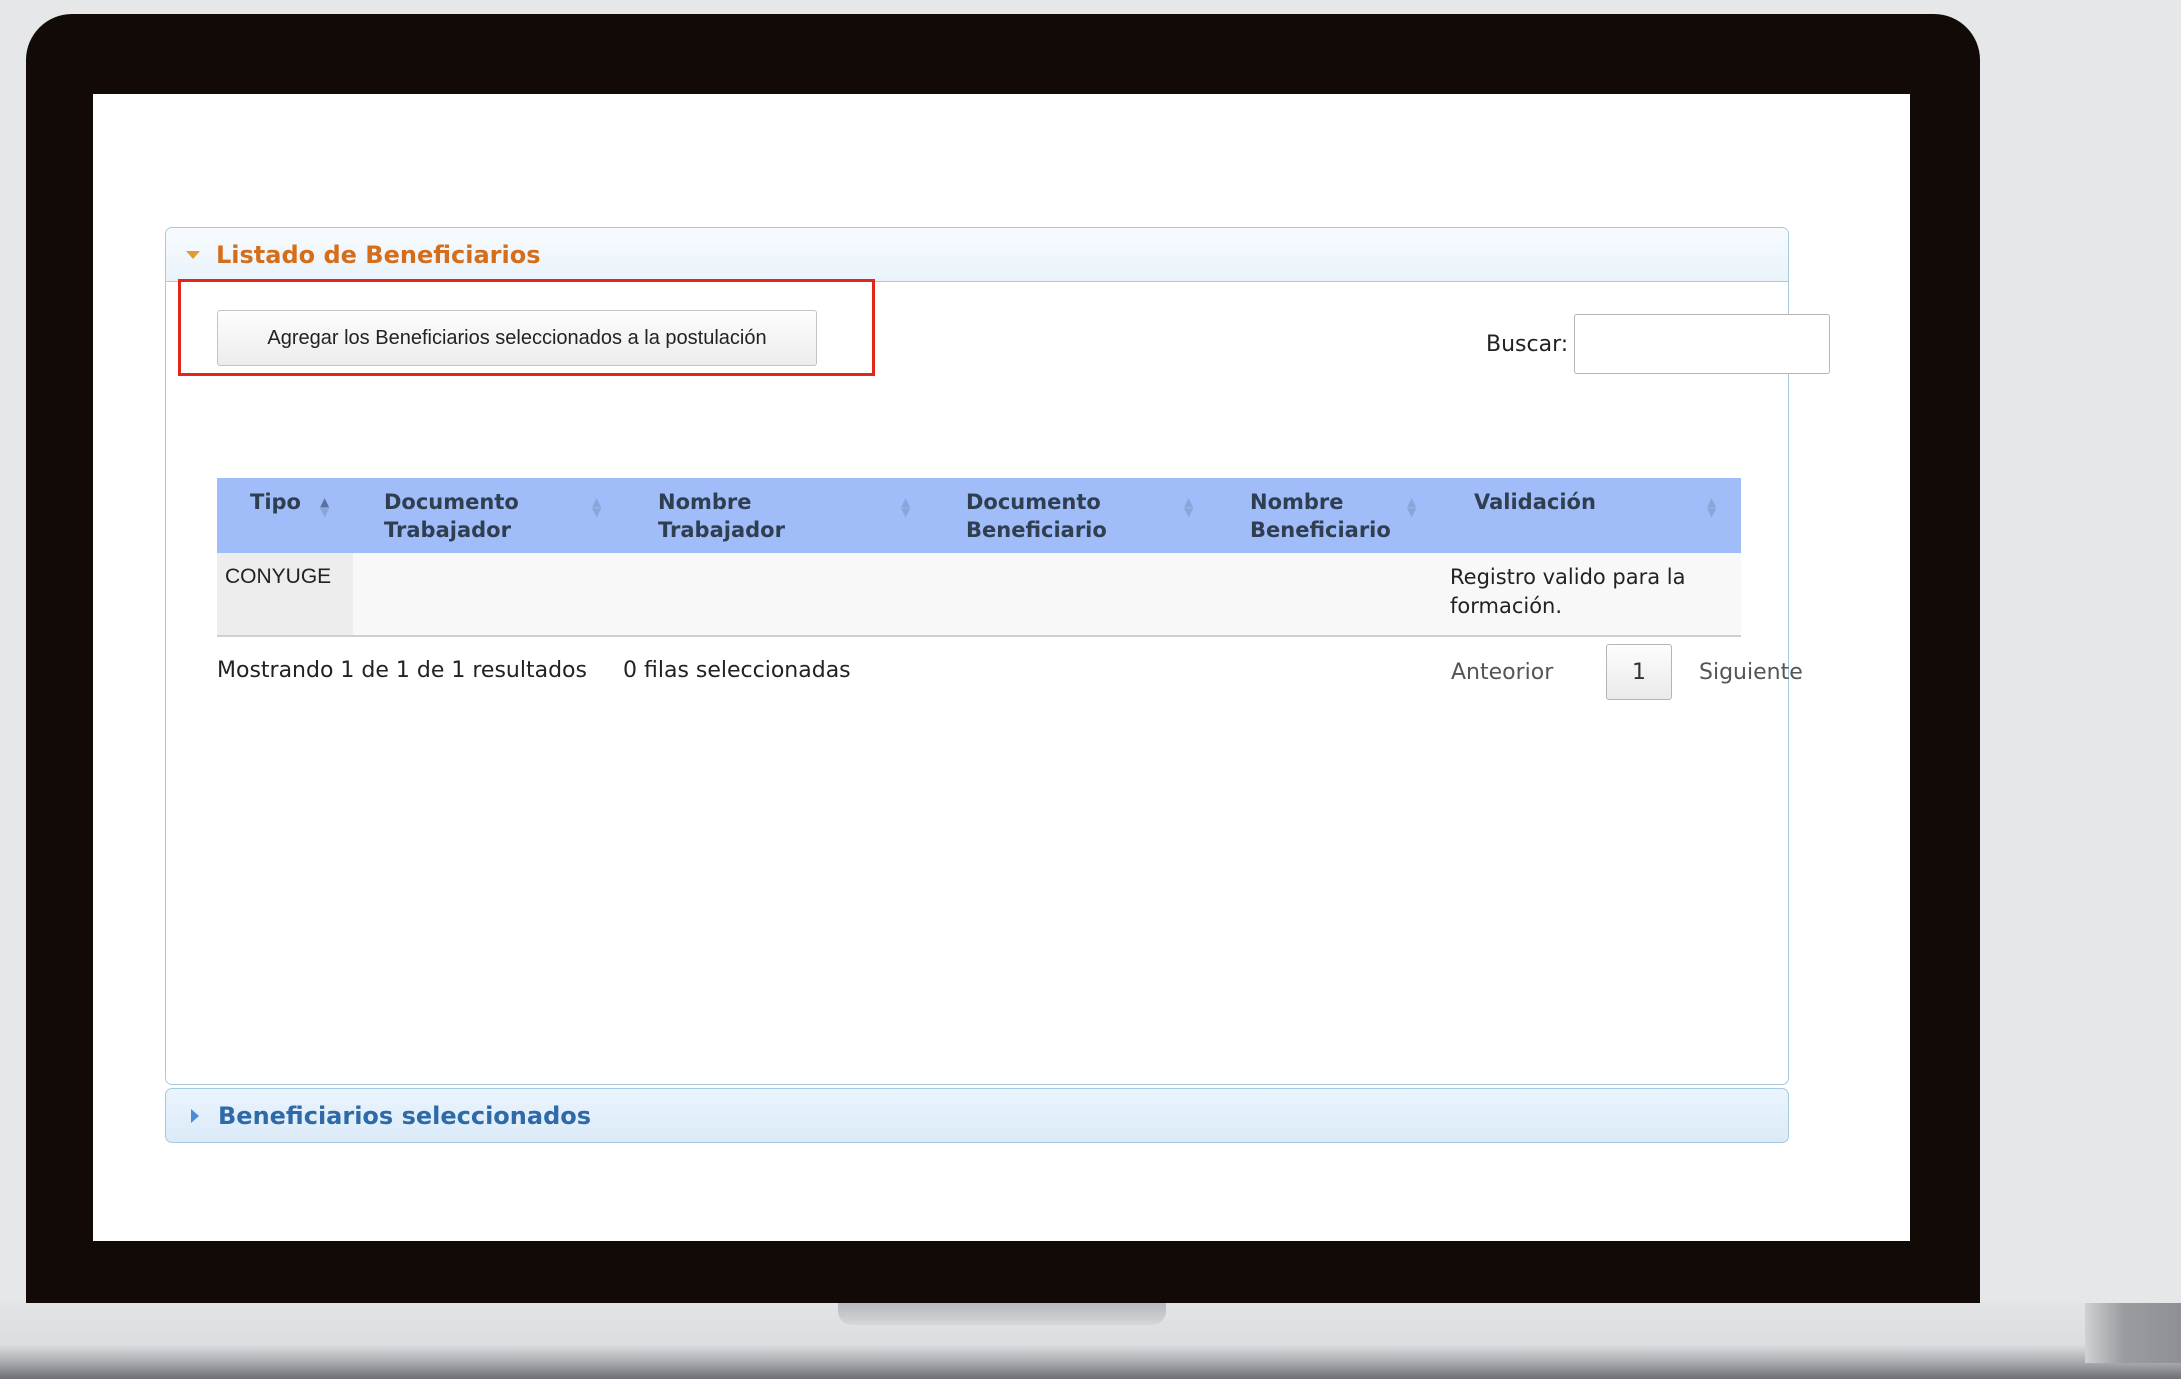 This screenshot has width=2181, height=1379. I want to click on panel-header: Listado de Beneficiarios, so click(977, 255).